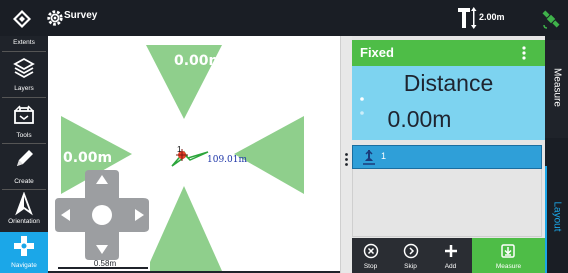 The width and height of the screenshot is (568, 273). I want to click on current-position-marker, so click(190, 158).